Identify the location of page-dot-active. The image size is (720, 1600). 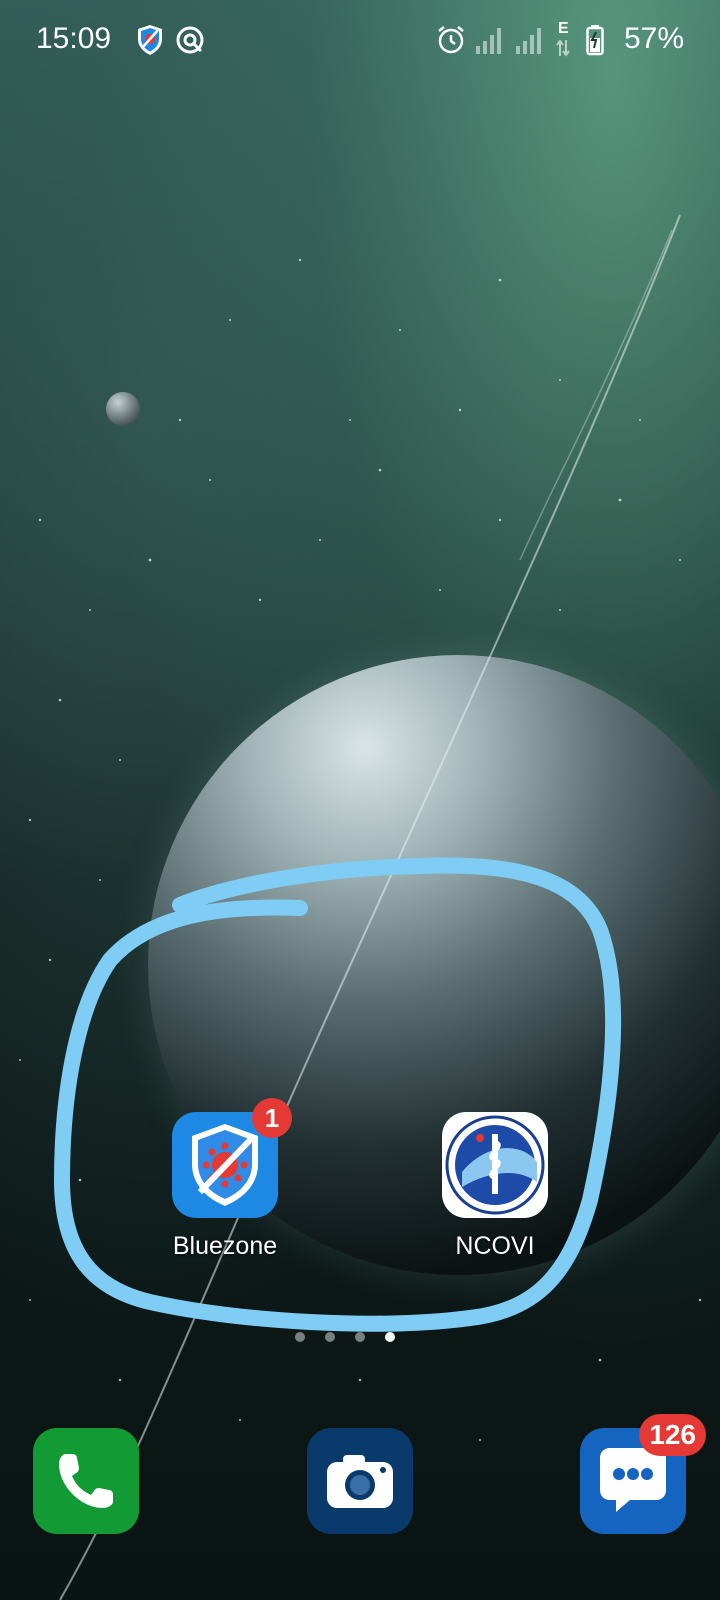
(390, 1337).